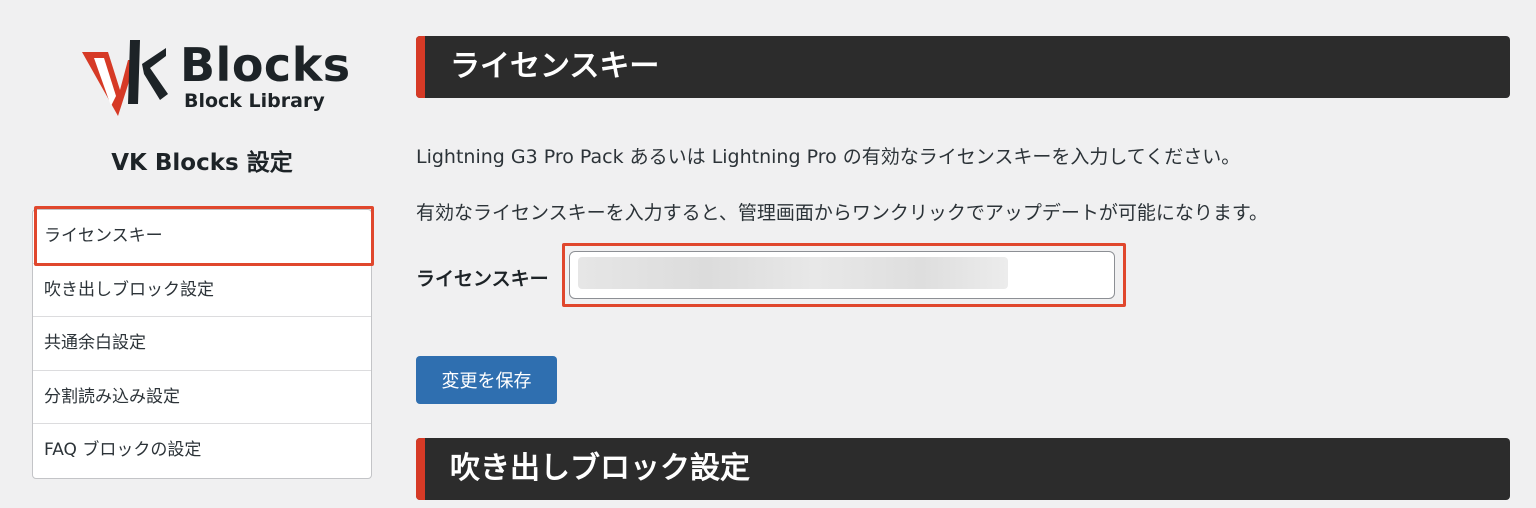 This screenshot has height=508, width=1536. What do you see at coordinates (202, 163) in the screenshot?
I see `settings-title: VK Blocks 設定` at bounding box center [202, 163].